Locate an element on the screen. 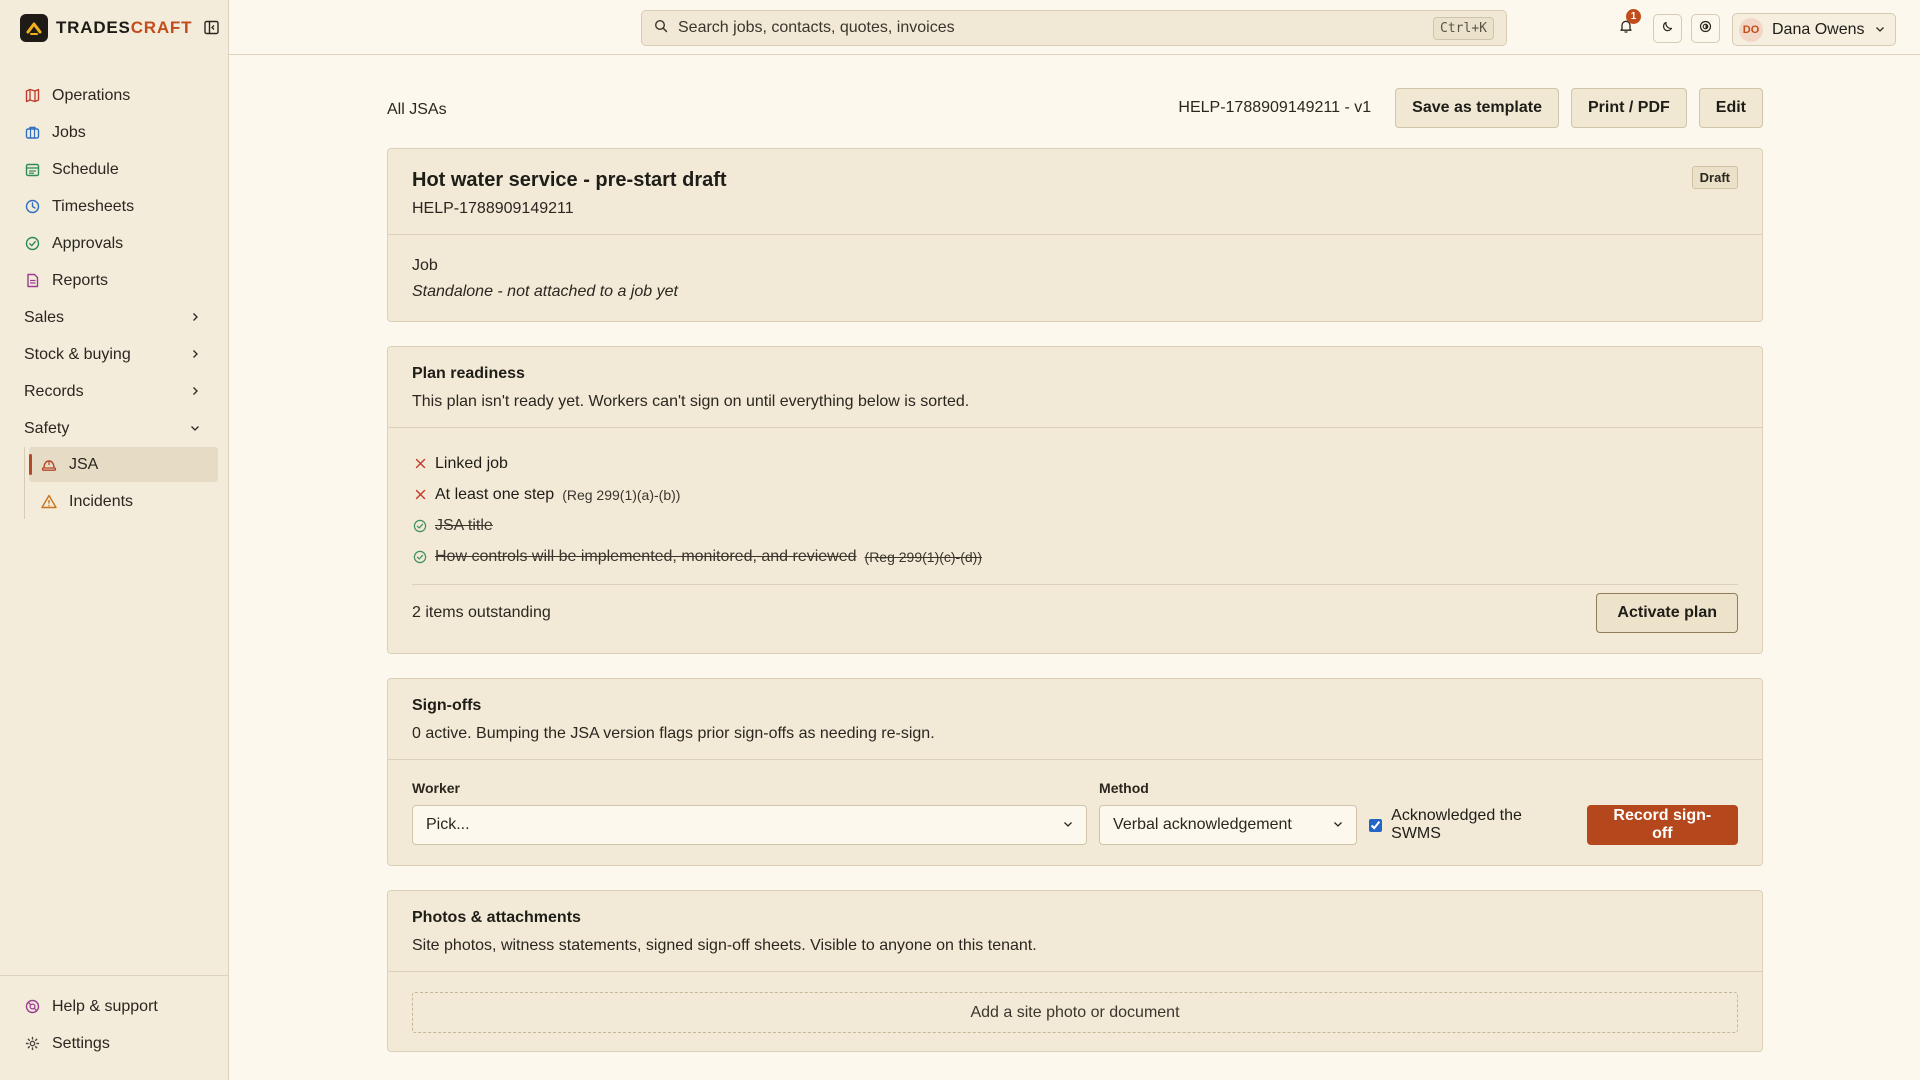 This screenshot has width=1920, height=1080. sidebar-collapse-icon is located at coordinates (212, 27).